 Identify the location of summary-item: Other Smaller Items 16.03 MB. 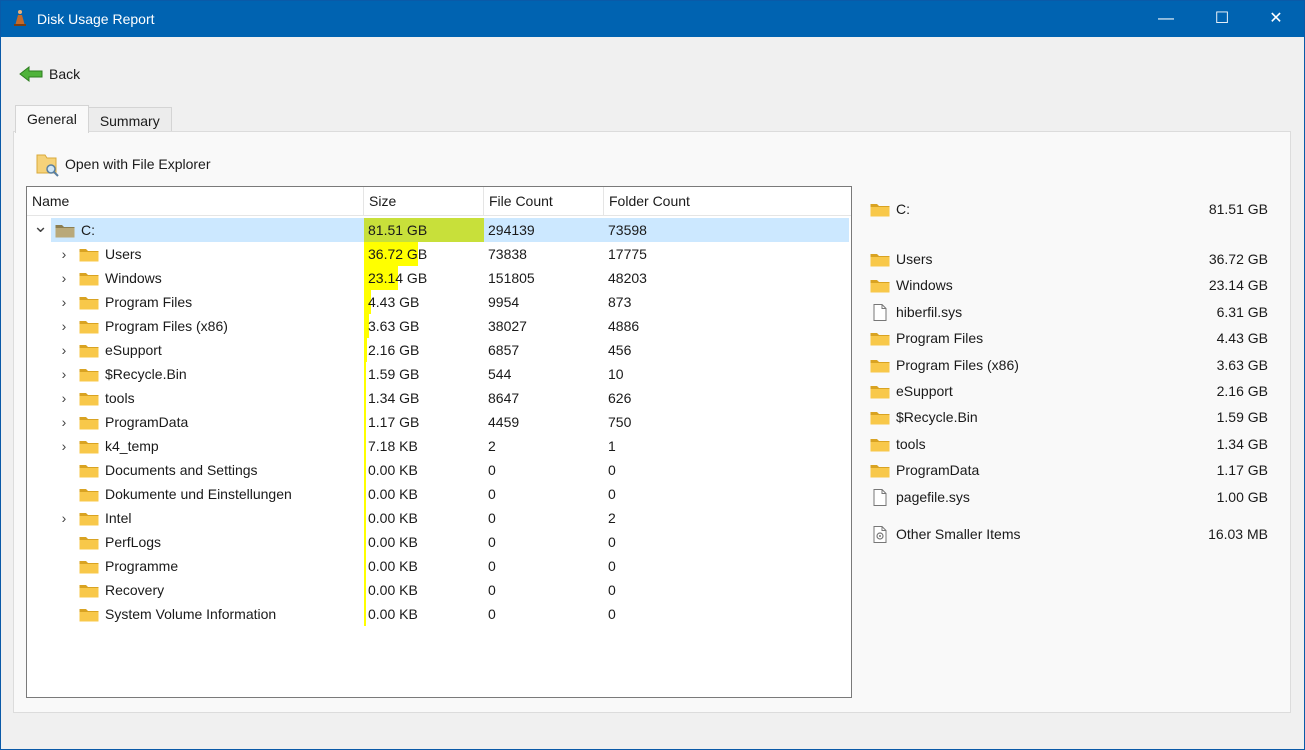
(1071, 534).